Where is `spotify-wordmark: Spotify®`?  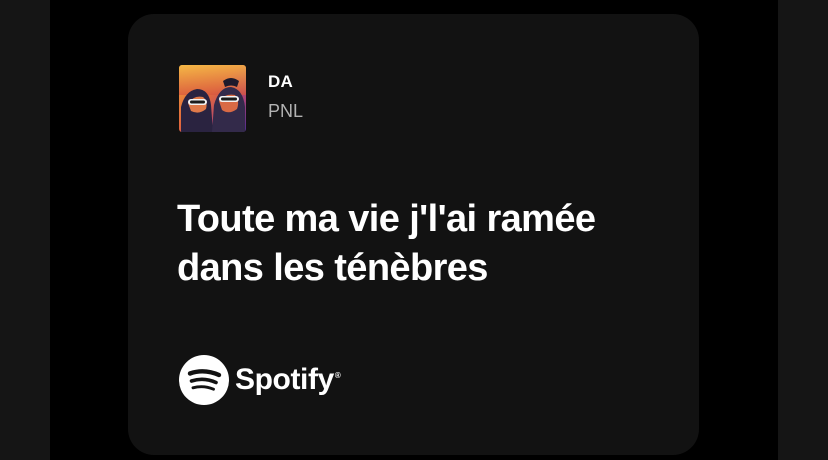 spotify-wordmark: Spotify® is located at coordinates (288, 380).